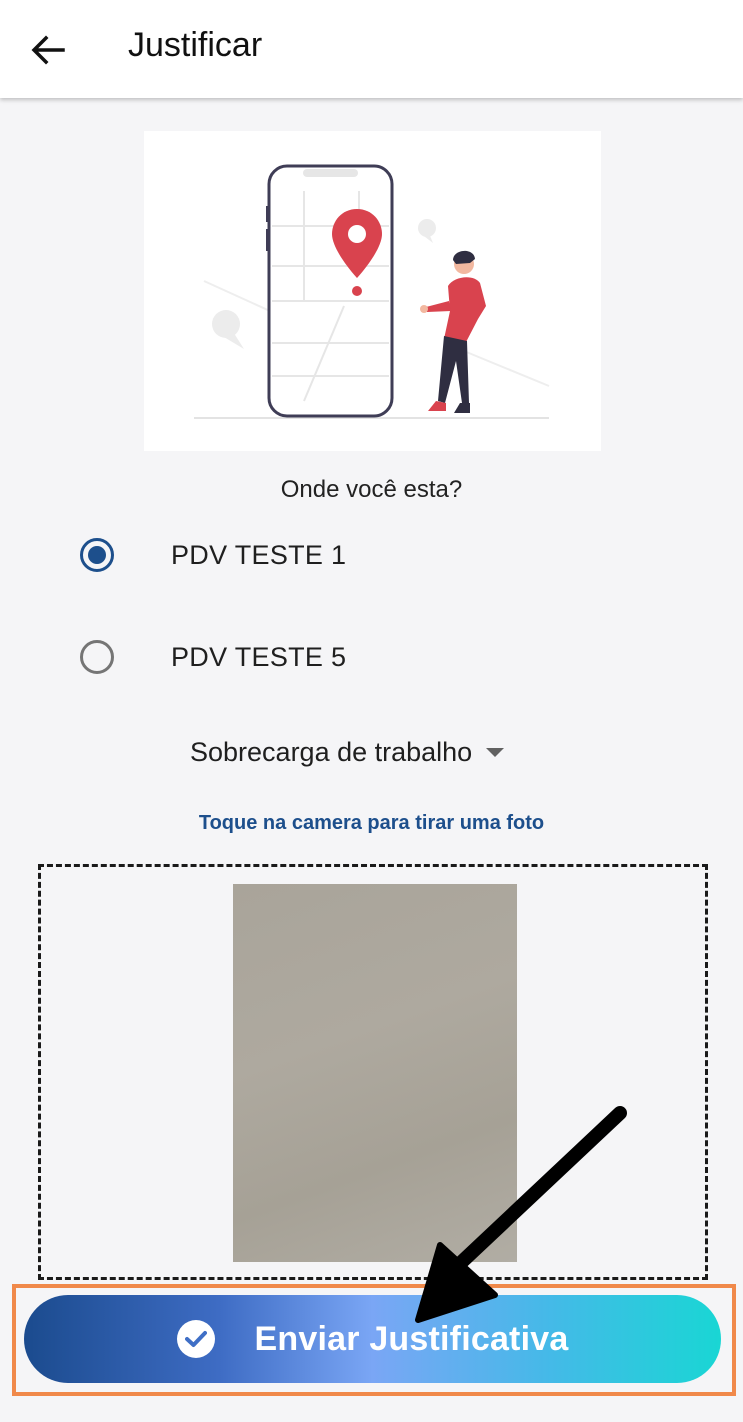  Describe the element at coordinates (195, 45) in the screenshot. I see `page-title: Justificar` at that location.